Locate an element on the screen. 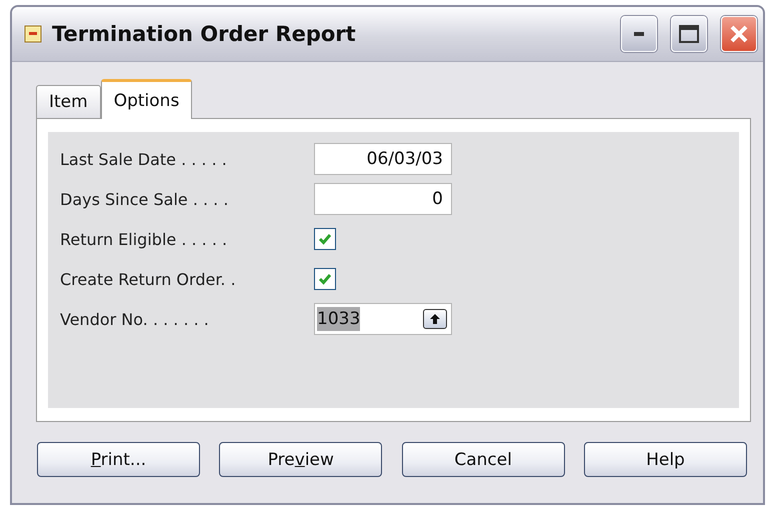 The image size is (775, 508). field-label: Return Eligible . . . . . is located at coordinates (144, 239).